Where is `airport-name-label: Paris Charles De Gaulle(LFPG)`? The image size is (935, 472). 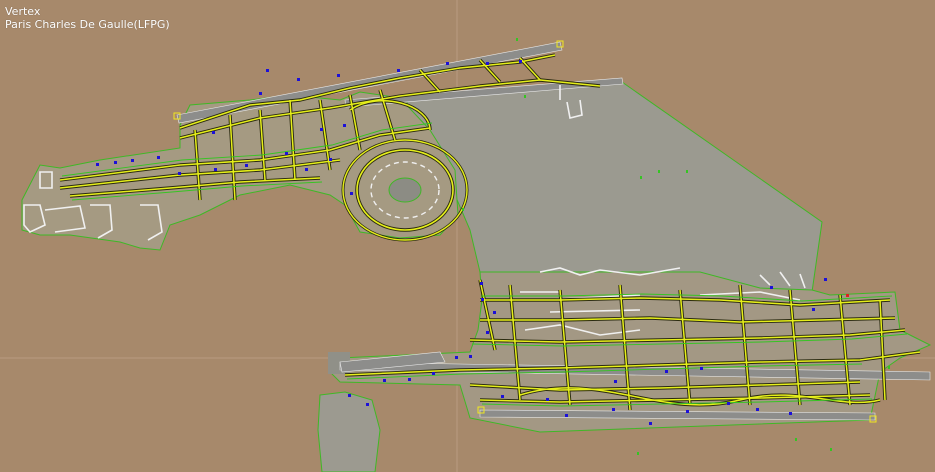
airport-name-label: Paris Charles De Gaulle(LFPG) is located at coordinates (87, 24).